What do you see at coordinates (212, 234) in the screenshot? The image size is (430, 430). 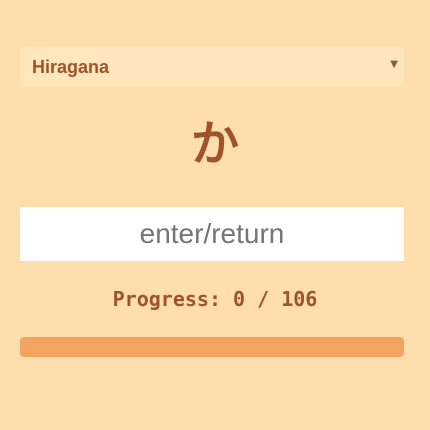 I see `answer-input` at bounding box center [212, 234].